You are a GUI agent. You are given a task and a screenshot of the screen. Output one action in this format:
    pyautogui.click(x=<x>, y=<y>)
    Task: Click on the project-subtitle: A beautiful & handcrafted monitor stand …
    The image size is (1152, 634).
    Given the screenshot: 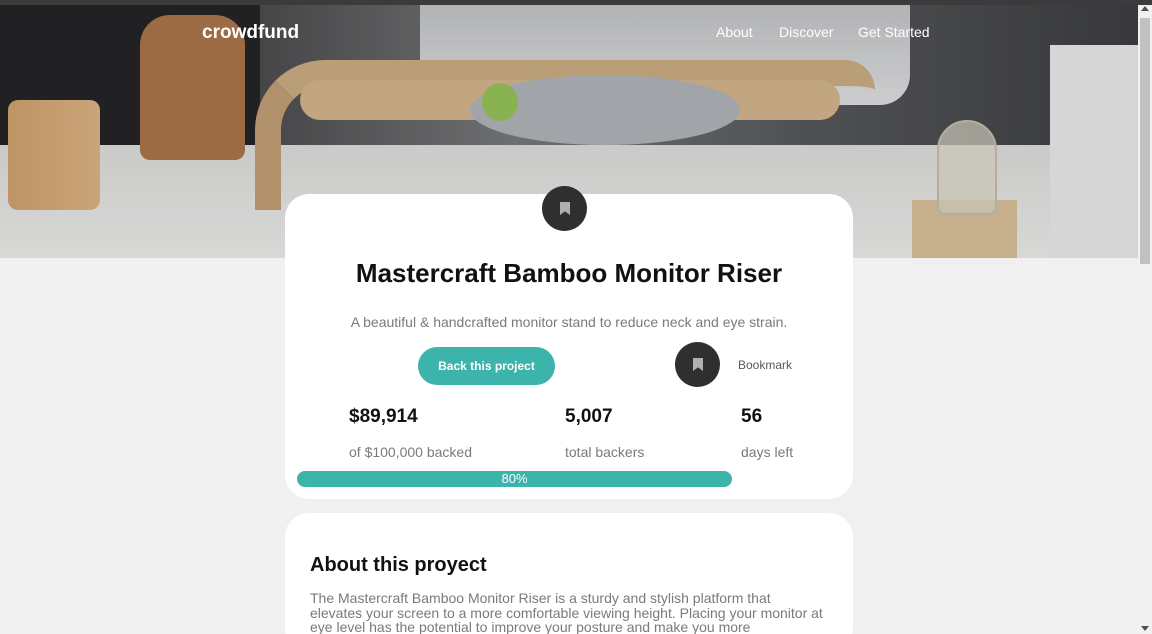 What is the action you would take?
    pyautogui.click(x=569, y=322)
    